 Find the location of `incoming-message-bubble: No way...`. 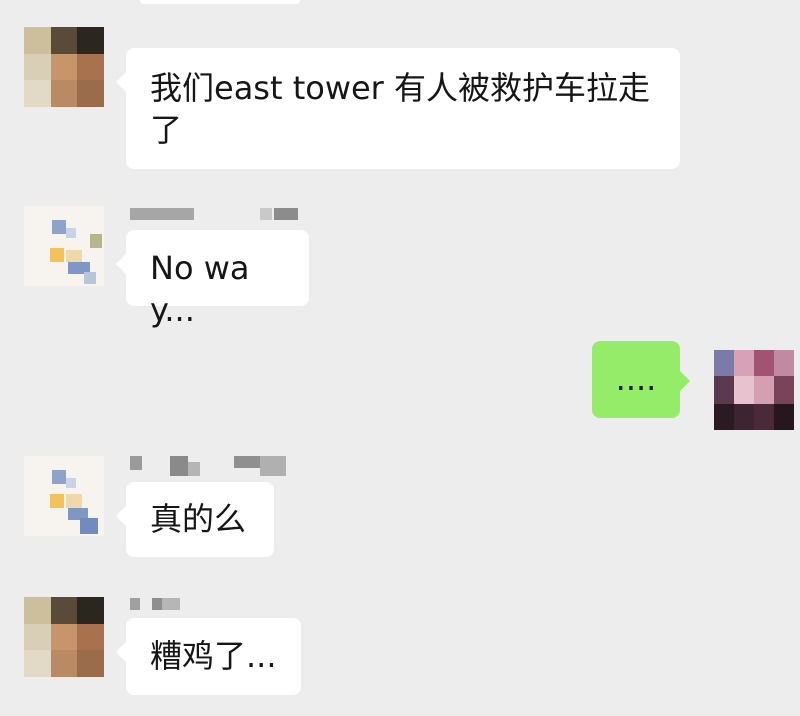

incoming-message-bubble: No way... is located at coordinates (212, 279).